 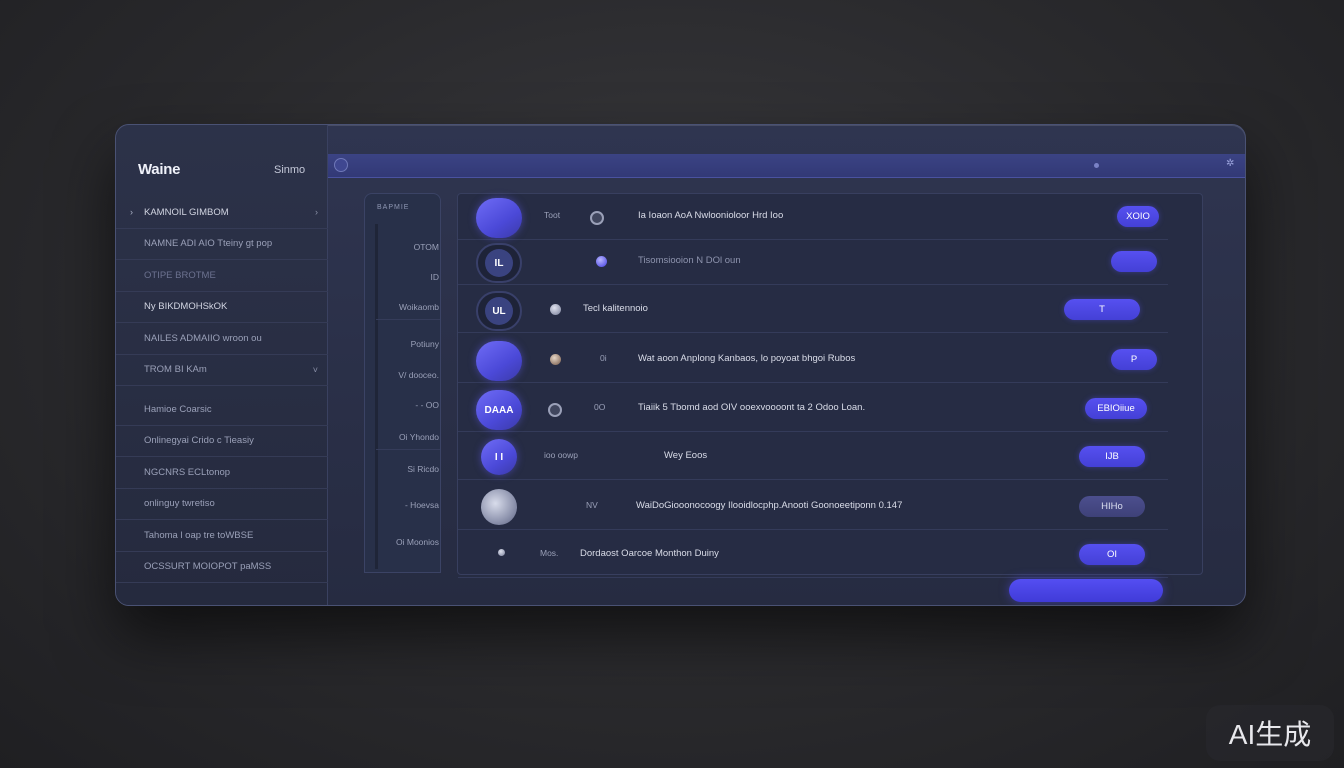 What do you see at coordinates (689, 260) in the screenshot?
I see `row-text: Tisomsiooion N DOl oun` at bounding box center [689, 260].